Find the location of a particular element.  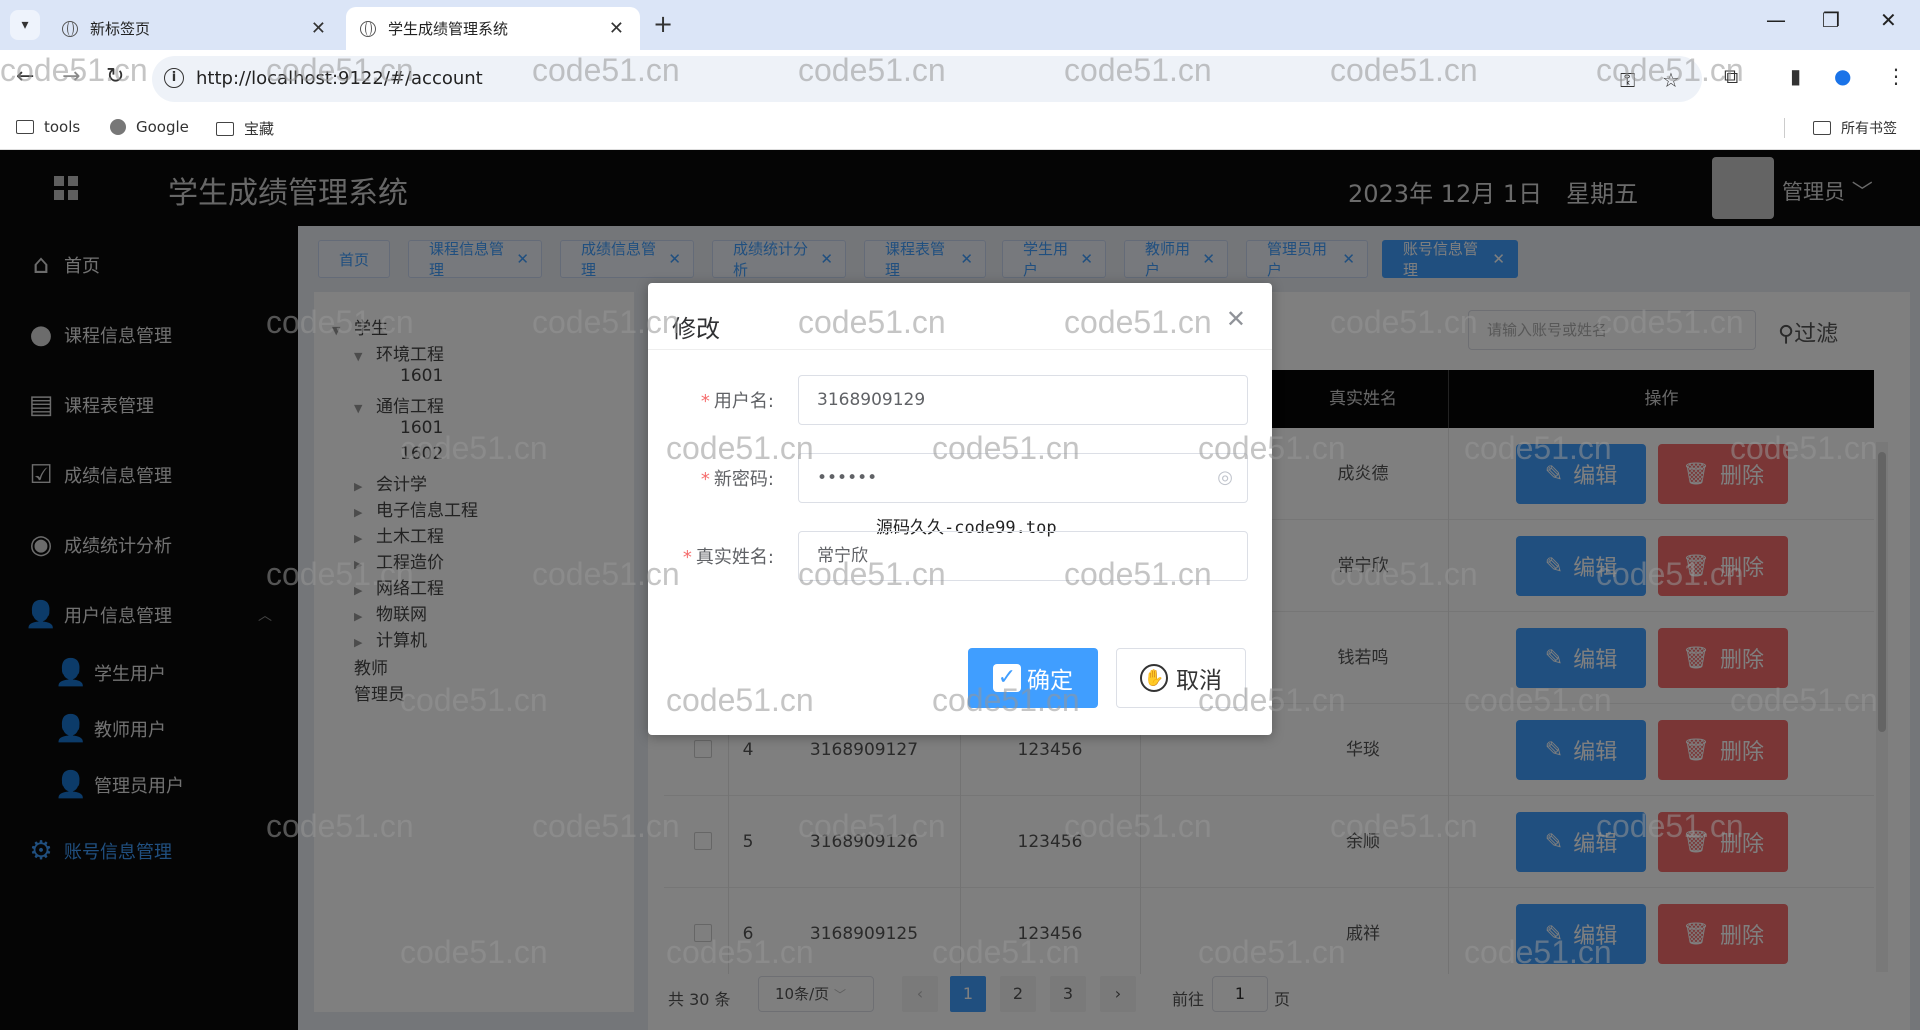

reload-icon: ↻ is located at coordinates (115, 76).